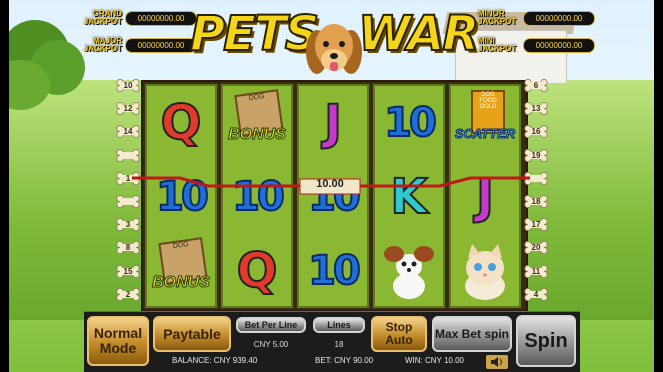  I want to click on line-marker-right: 16, so click(536, 132).